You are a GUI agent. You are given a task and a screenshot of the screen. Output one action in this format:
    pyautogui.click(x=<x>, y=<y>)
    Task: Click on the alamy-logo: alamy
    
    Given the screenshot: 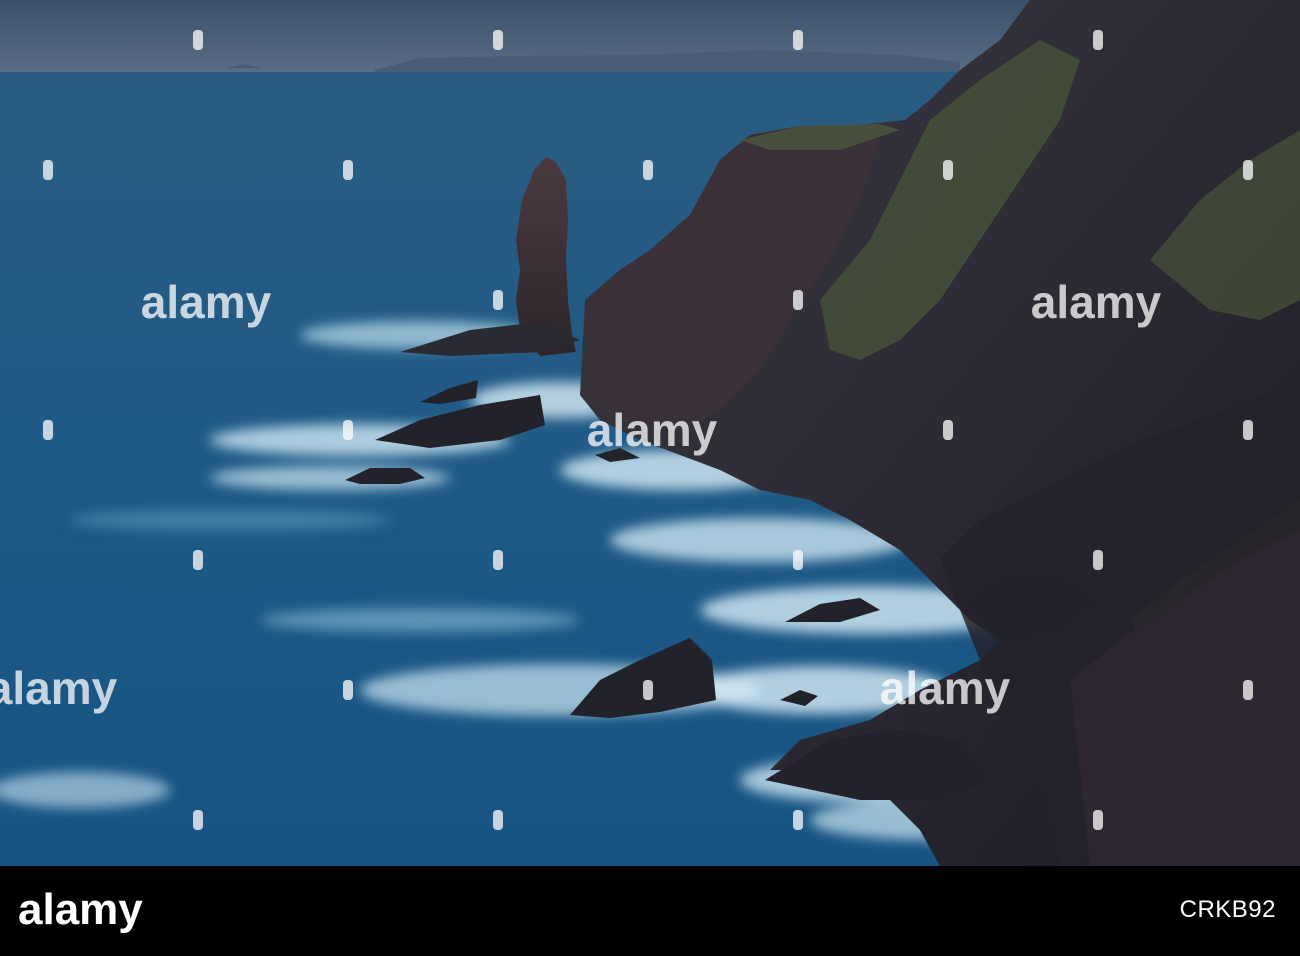 What is the action you would take?
    pyautogui.click(x=94, y=912)
    